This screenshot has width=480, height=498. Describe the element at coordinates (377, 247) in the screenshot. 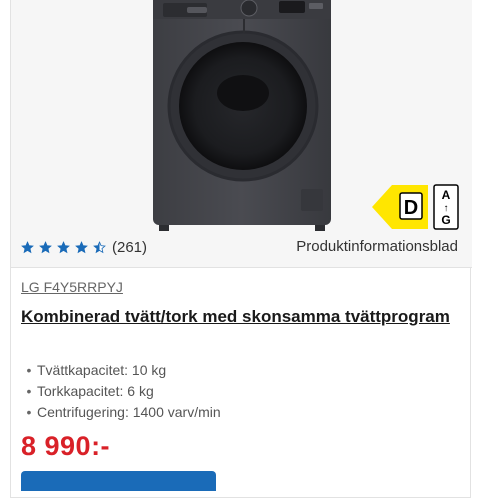

I see `product-datasheet-link: Produktinformationsblad` at that location.